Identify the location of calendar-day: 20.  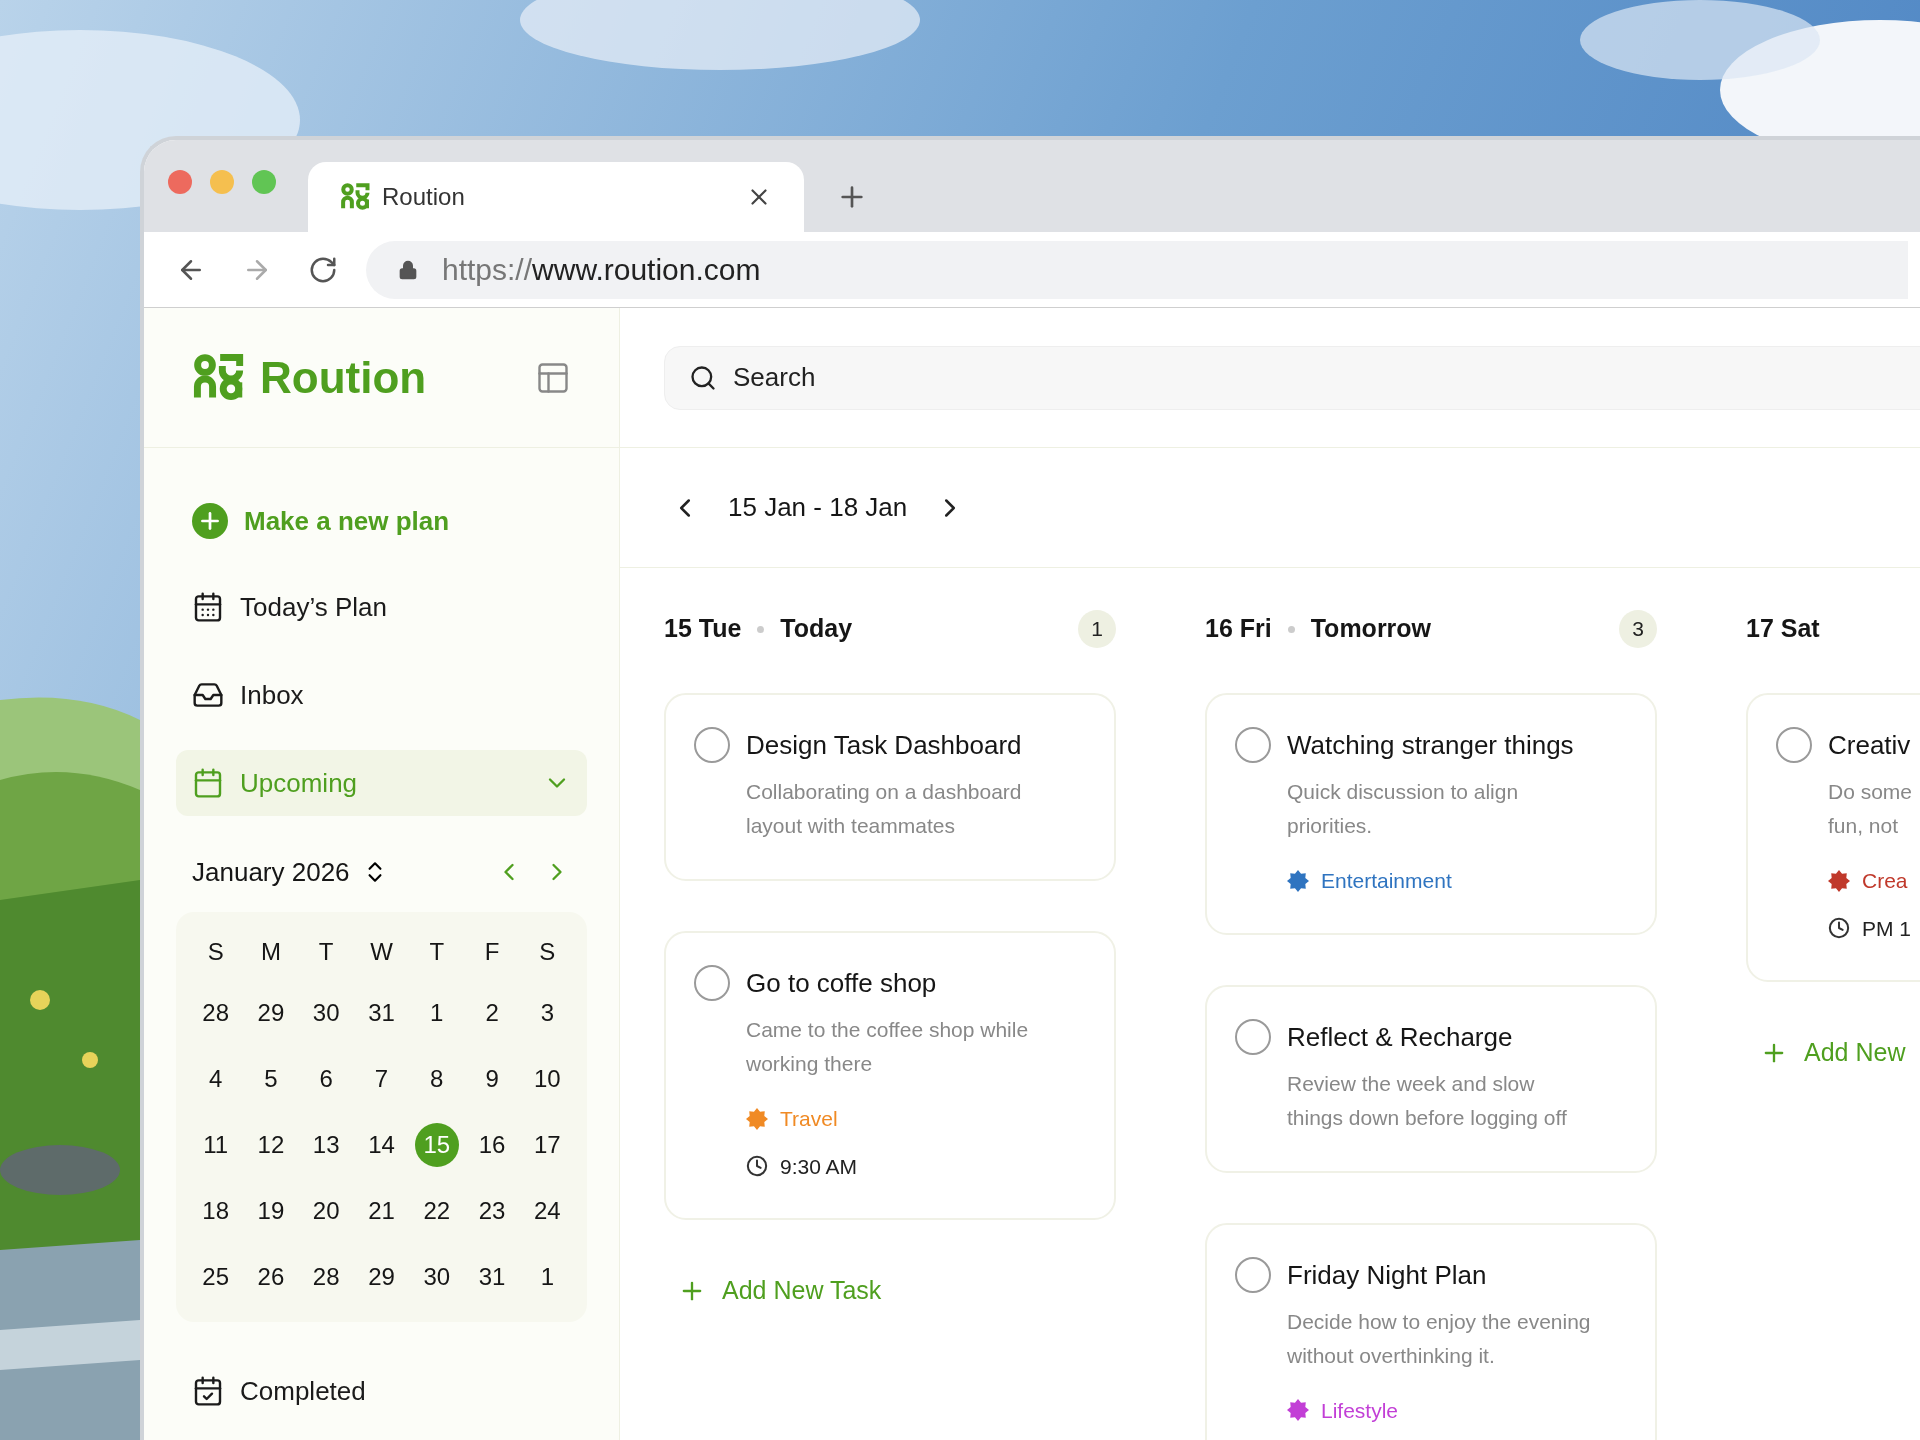
(326, 1211).